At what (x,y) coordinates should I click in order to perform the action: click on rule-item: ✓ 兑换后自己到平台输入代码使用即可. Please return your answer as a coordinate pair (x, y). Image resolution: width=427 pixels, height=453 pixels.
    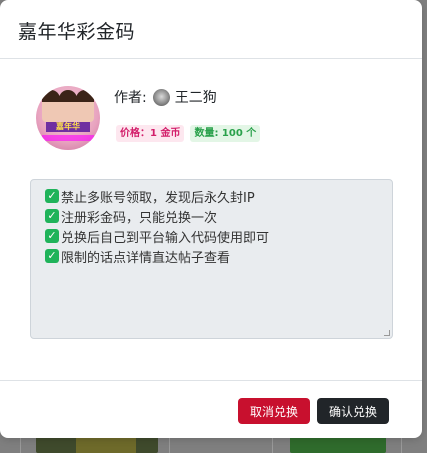
    Looking at the image, I should click on (218, 236).